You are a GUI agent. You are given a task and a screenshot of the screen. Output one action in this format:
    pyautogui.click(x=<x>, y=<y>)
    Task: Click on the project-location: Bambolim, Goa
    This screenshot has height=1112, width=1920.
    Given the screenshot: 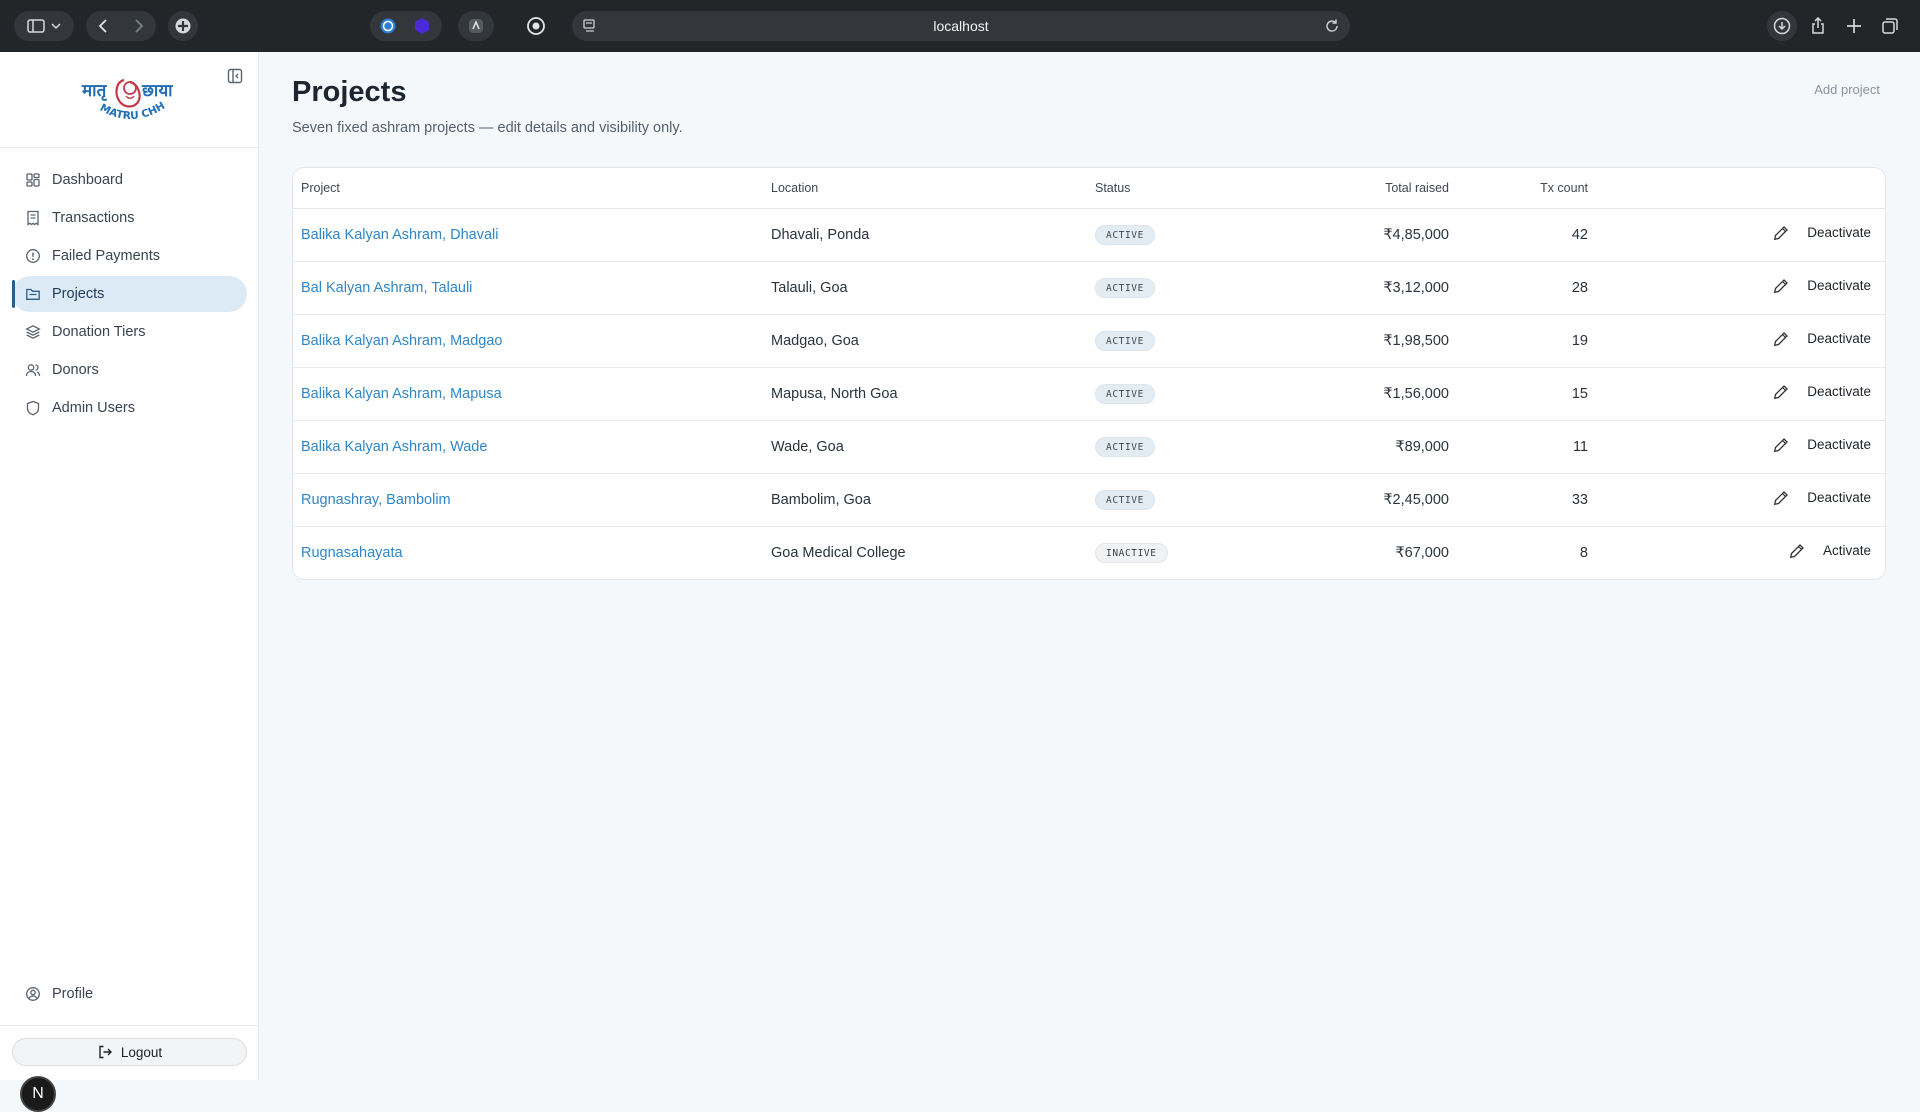 What is the action you would take?
    pyautogui.click(x=925, y=500)
    